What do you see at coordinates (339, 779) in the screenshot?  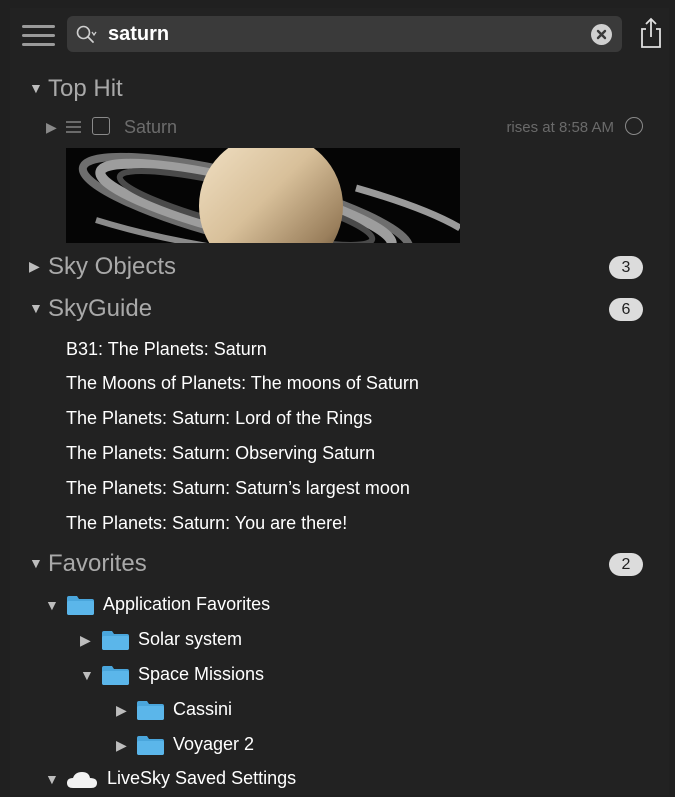 I see `tree-item-livesky-saved-settings: ▼ LiveSky Saved Settings` at bounding box center [339, 779].